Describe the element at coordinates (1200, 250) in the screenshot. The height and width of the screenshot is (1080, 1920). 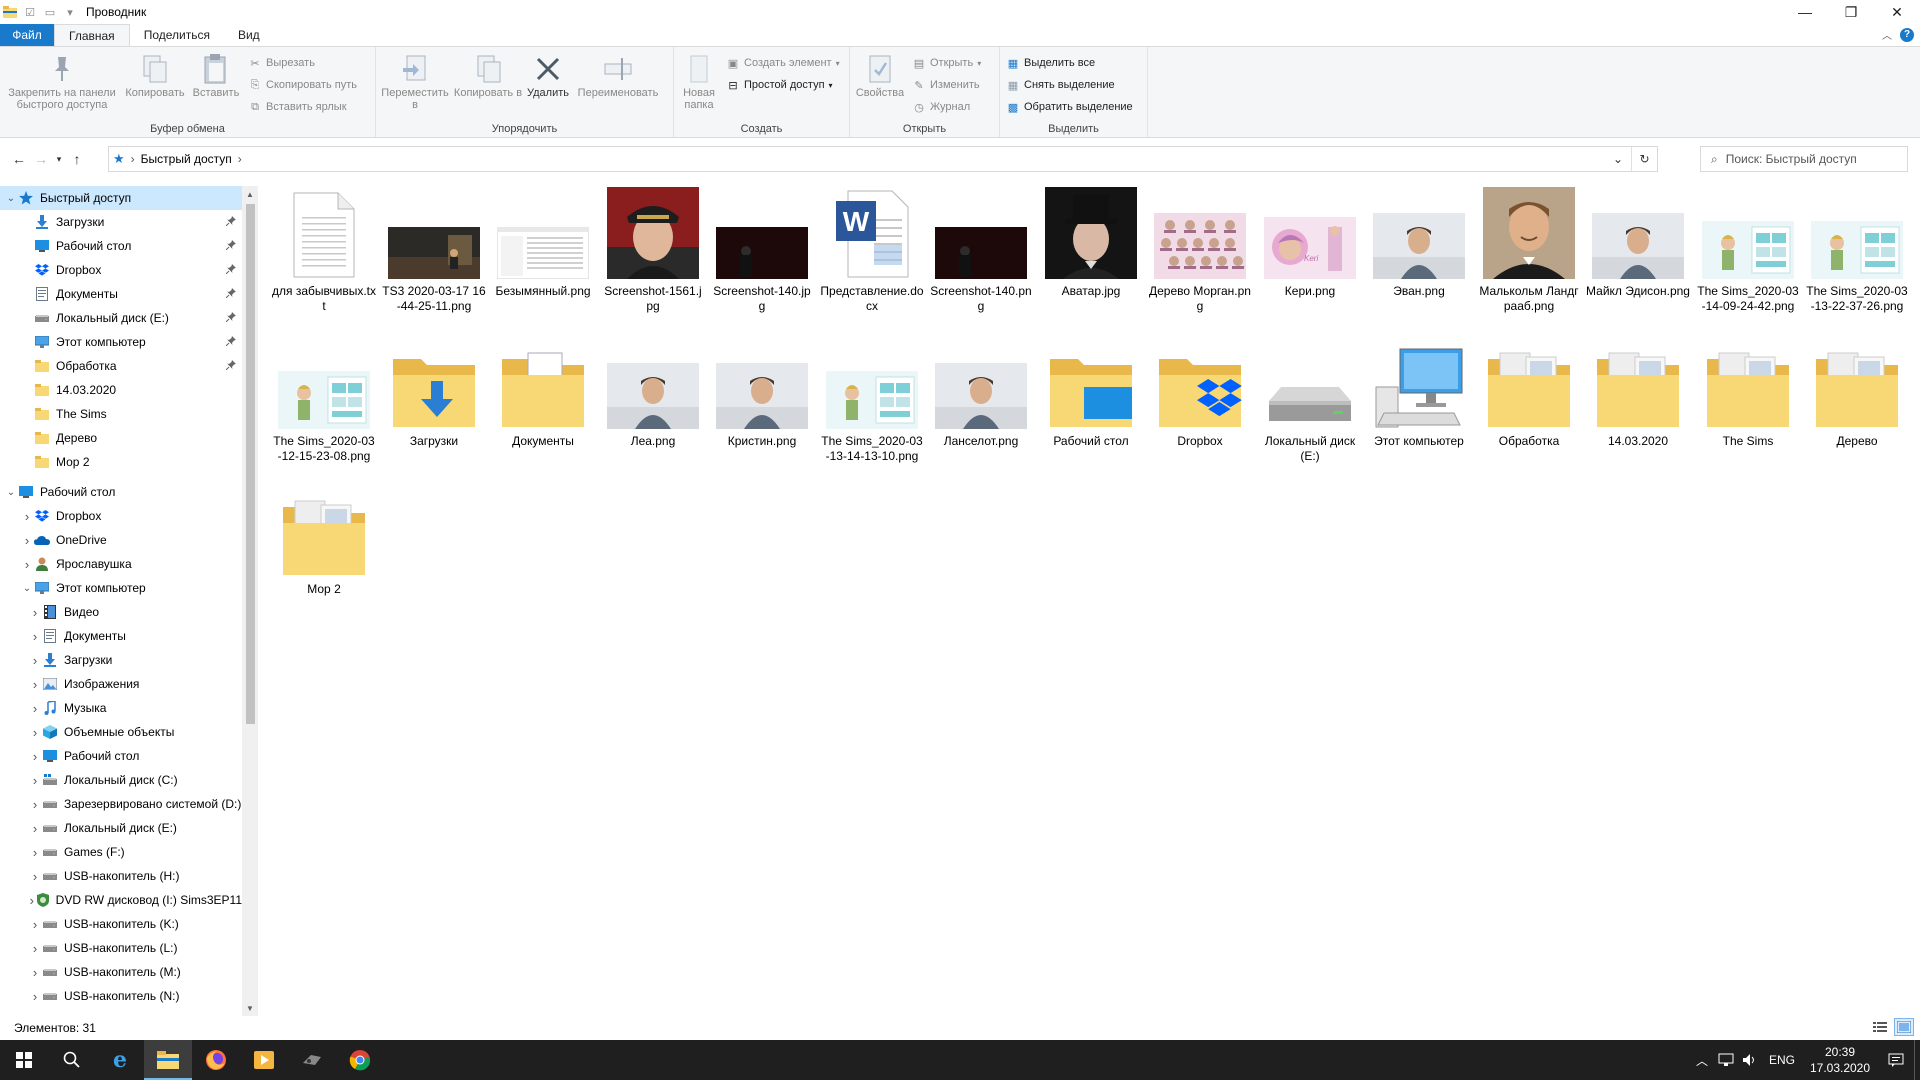
I see `file-tile: Дерево Морган.png` at that location.